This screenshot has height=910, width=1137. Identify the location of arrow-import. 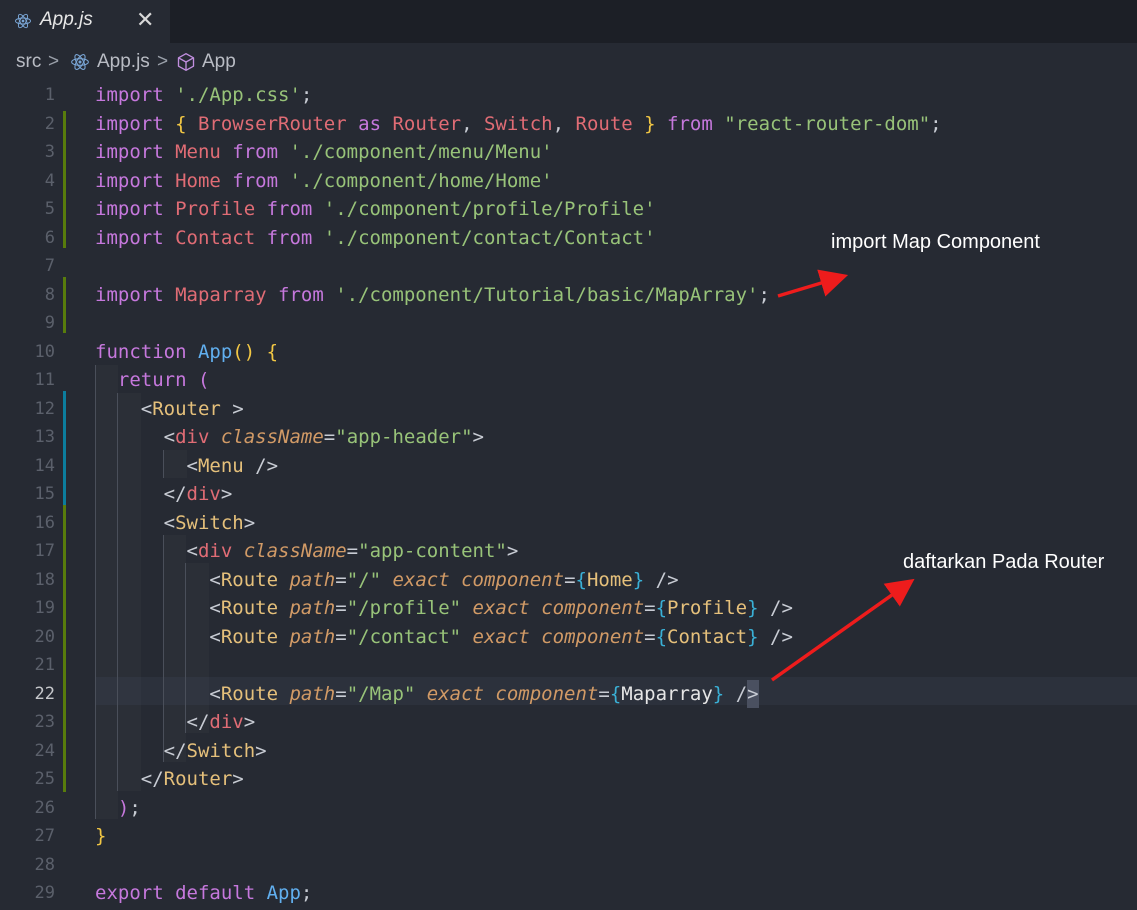
(813, 283).